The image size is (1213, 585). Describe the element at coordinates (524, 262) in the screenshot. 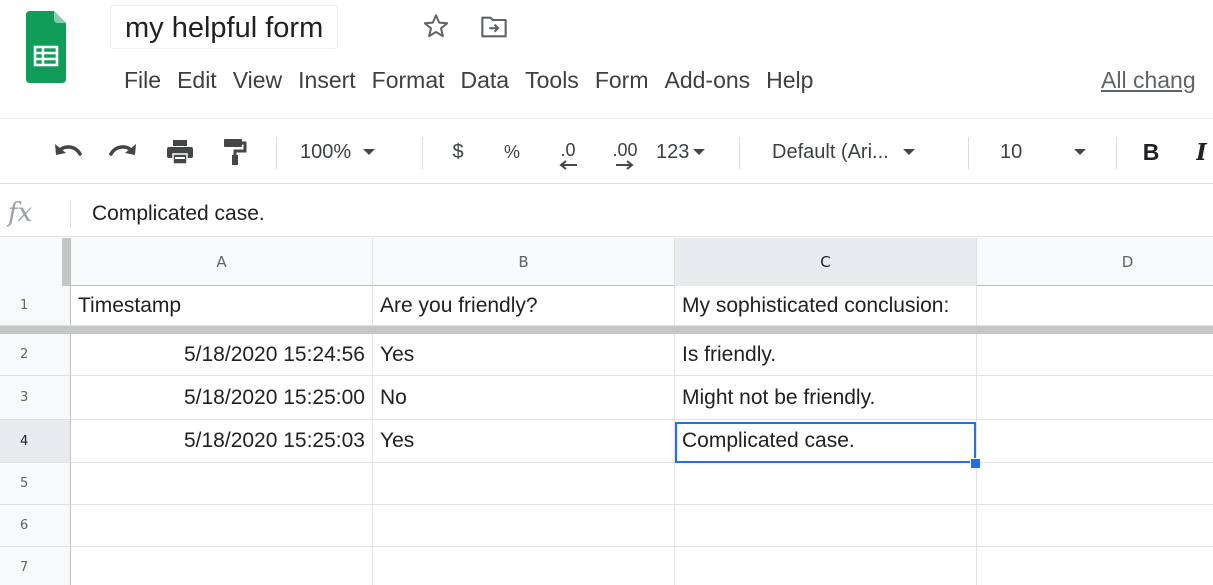

I see `column-header-b: B` at that location.